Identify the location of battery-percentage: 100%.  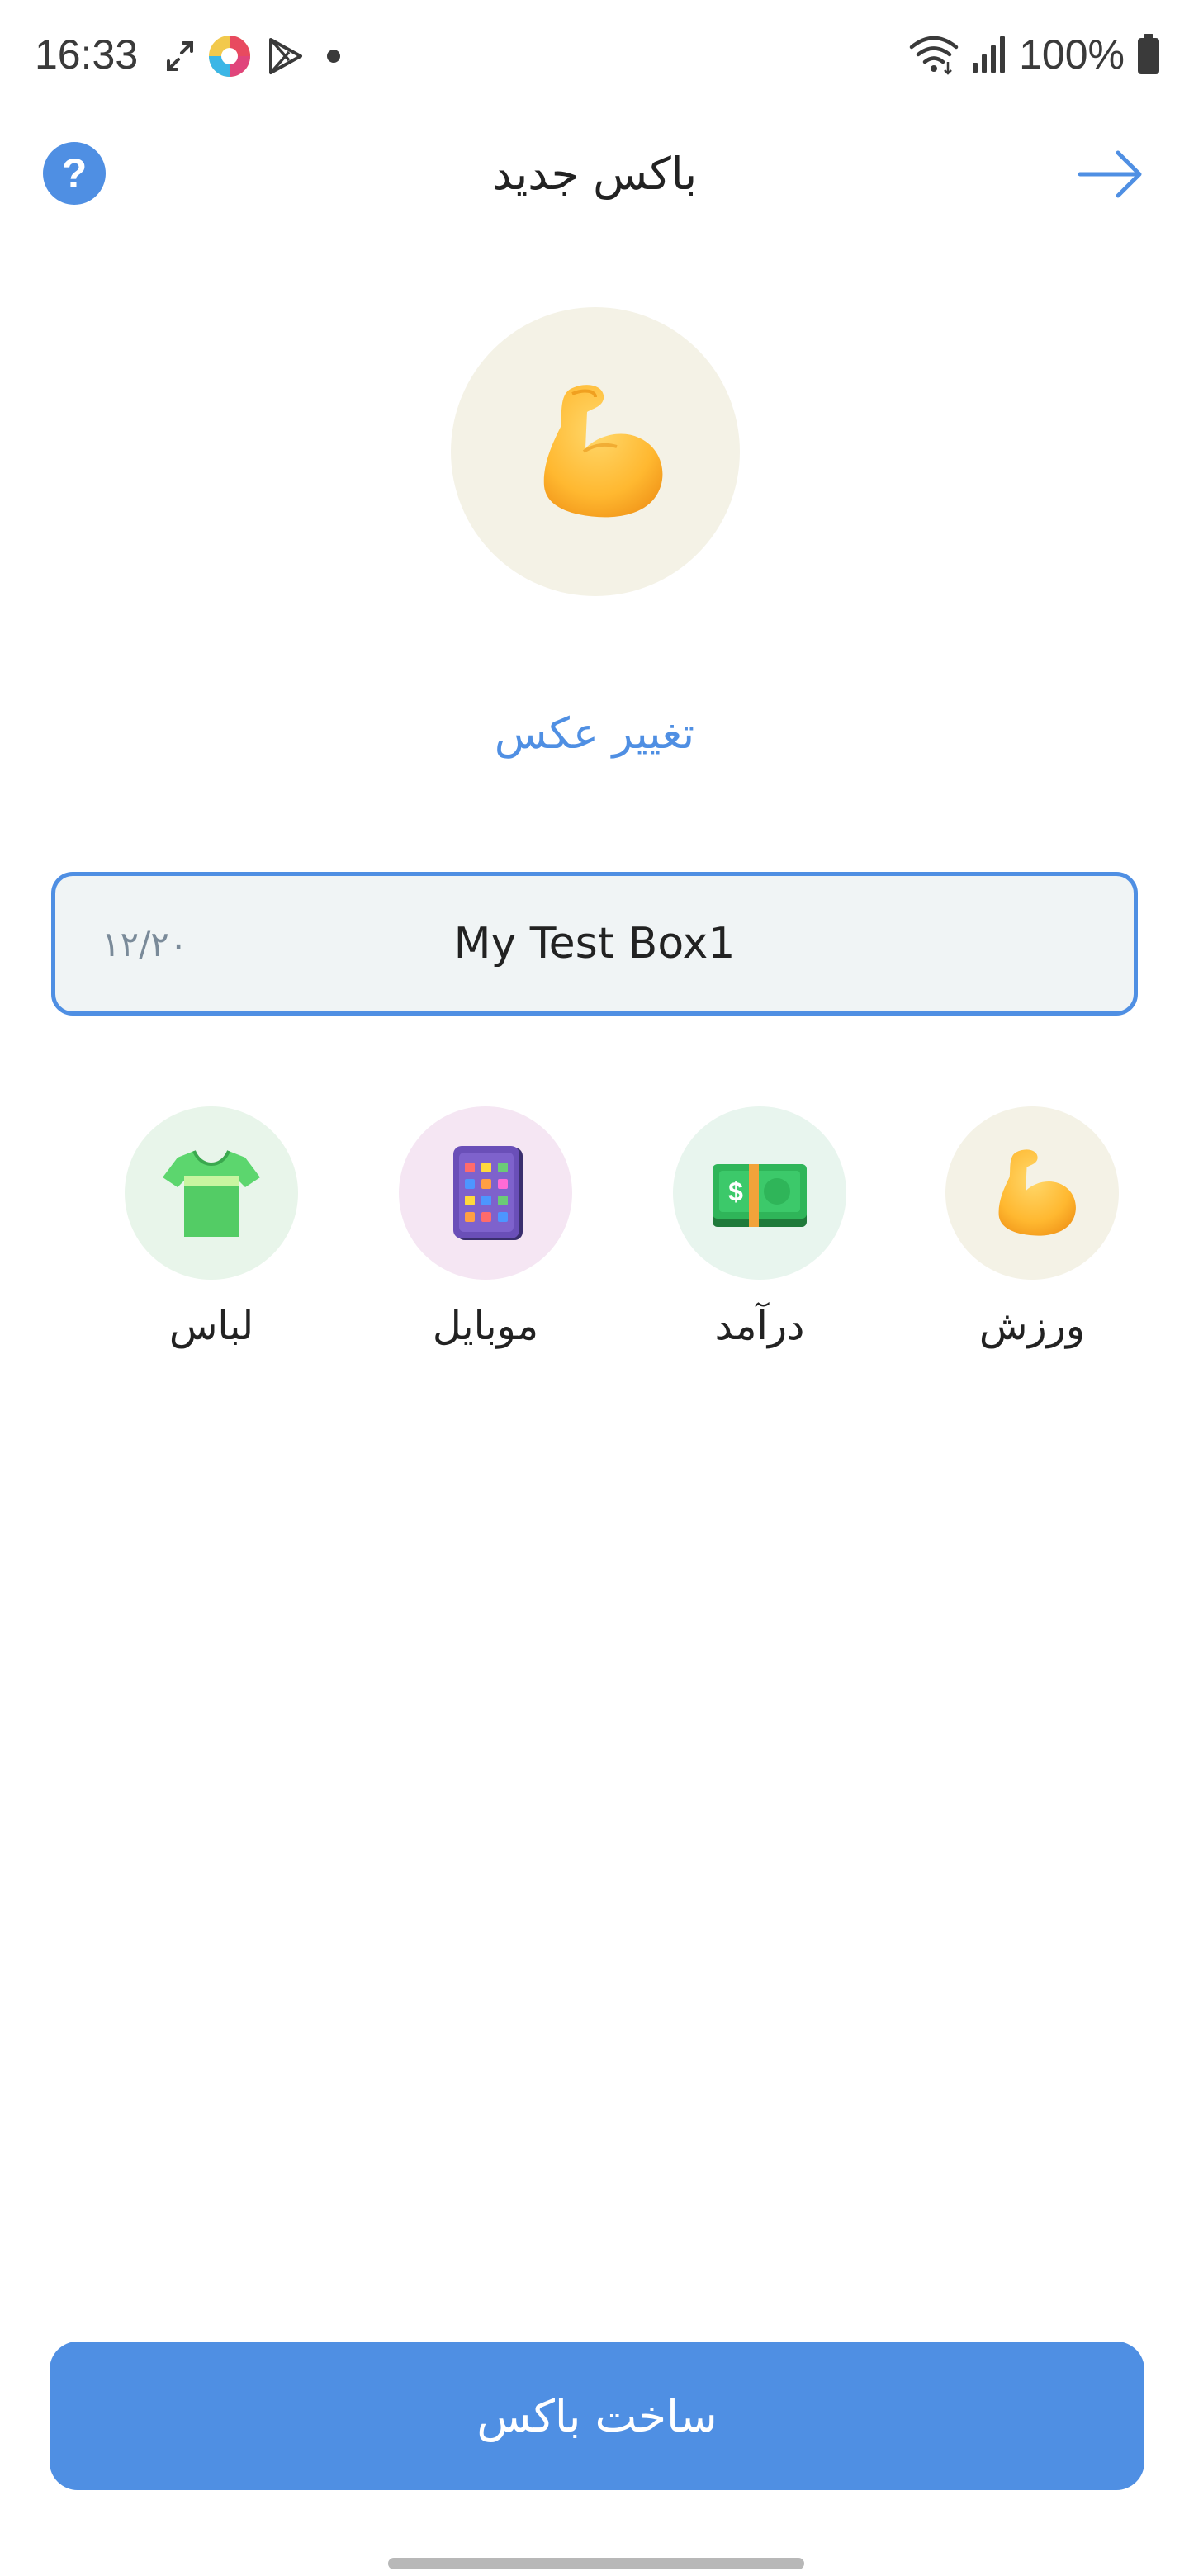
(1072, 54).